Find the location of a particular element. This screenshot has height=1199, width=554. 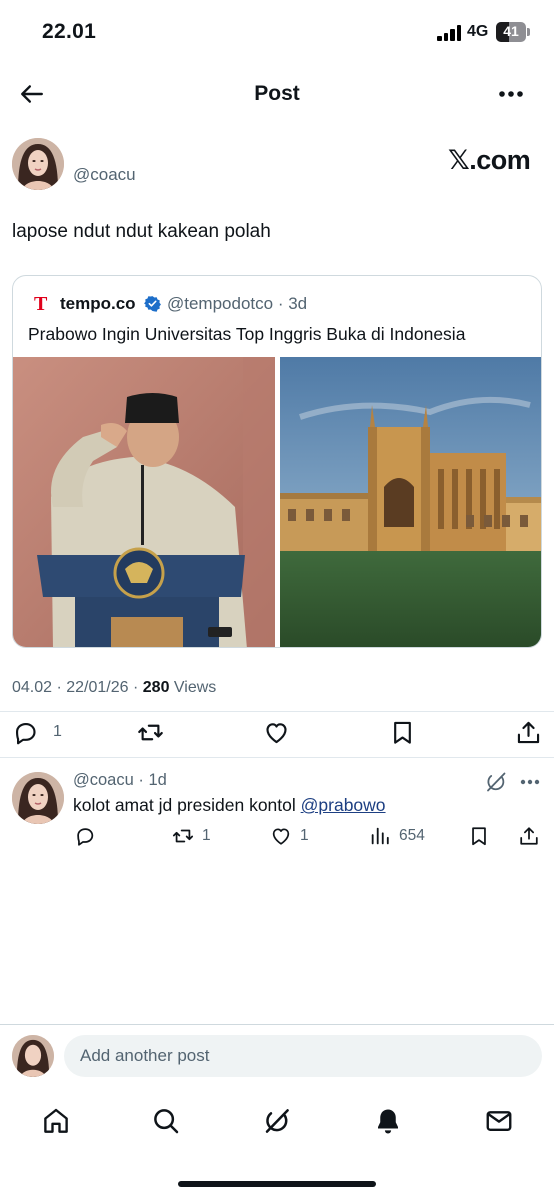

reply-count: 1 is located at coordinates (57, 731).